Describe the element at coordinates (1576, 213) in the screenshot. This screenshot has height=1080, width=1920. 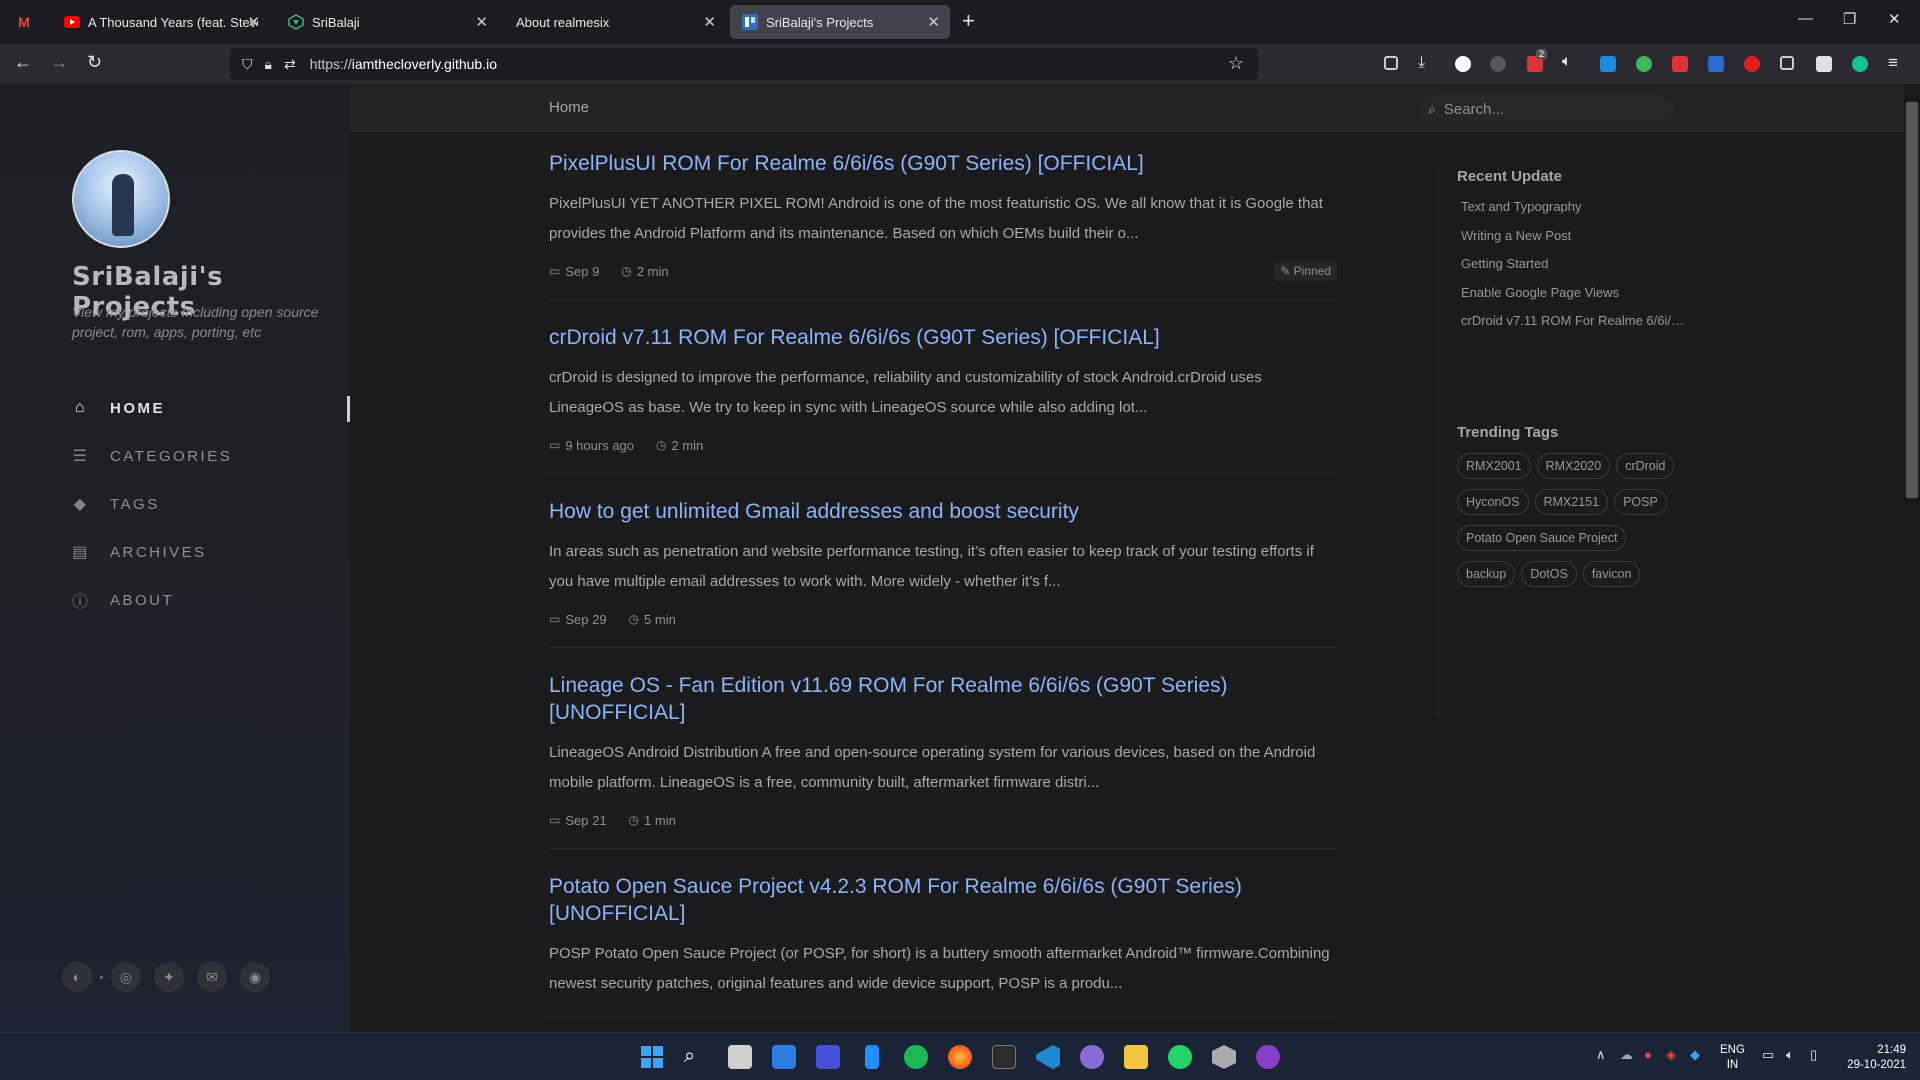
I see `recent-update-link: Text and Typography` at that location.